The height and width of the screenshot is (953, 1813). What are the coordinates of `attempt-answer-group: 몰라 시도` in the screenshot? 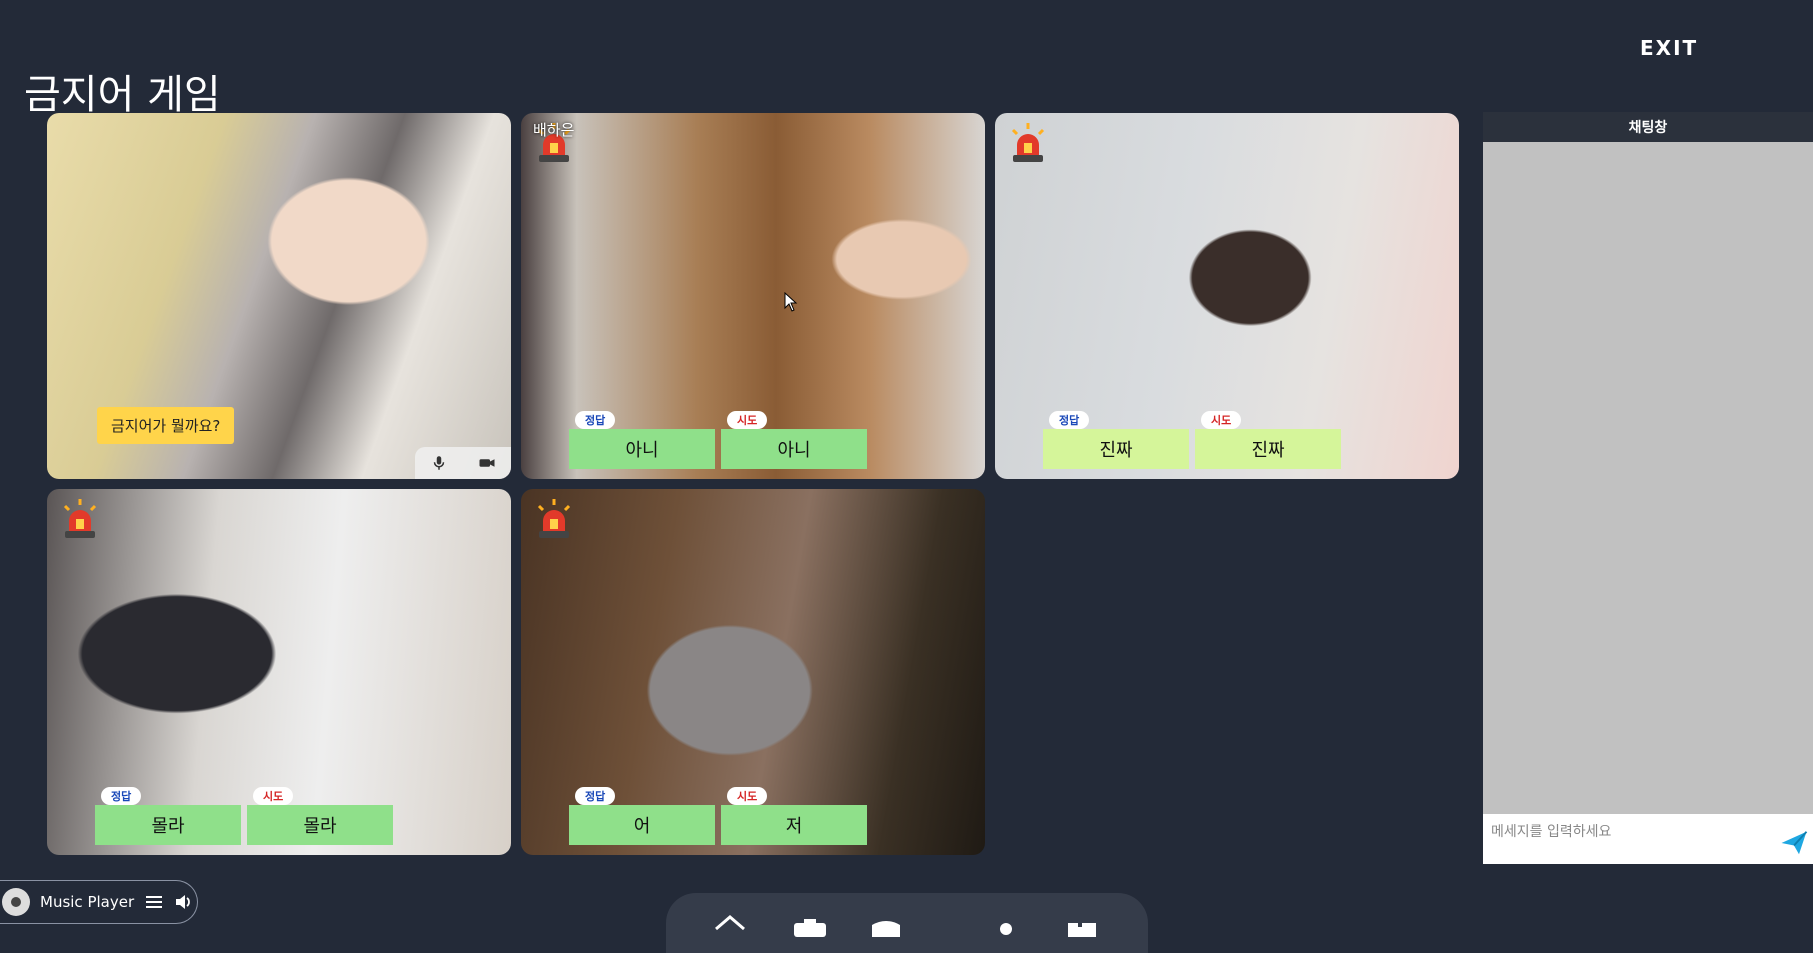 It's located at (320, 816).